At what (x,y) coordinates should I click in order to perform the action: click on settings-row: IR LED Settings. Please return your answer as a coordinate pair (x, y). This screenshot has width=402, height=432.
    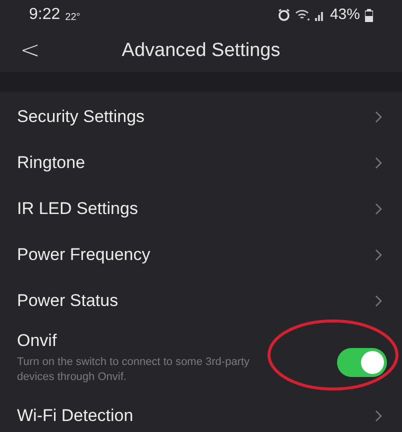
    Looking at the image, I should click on (201, 209).